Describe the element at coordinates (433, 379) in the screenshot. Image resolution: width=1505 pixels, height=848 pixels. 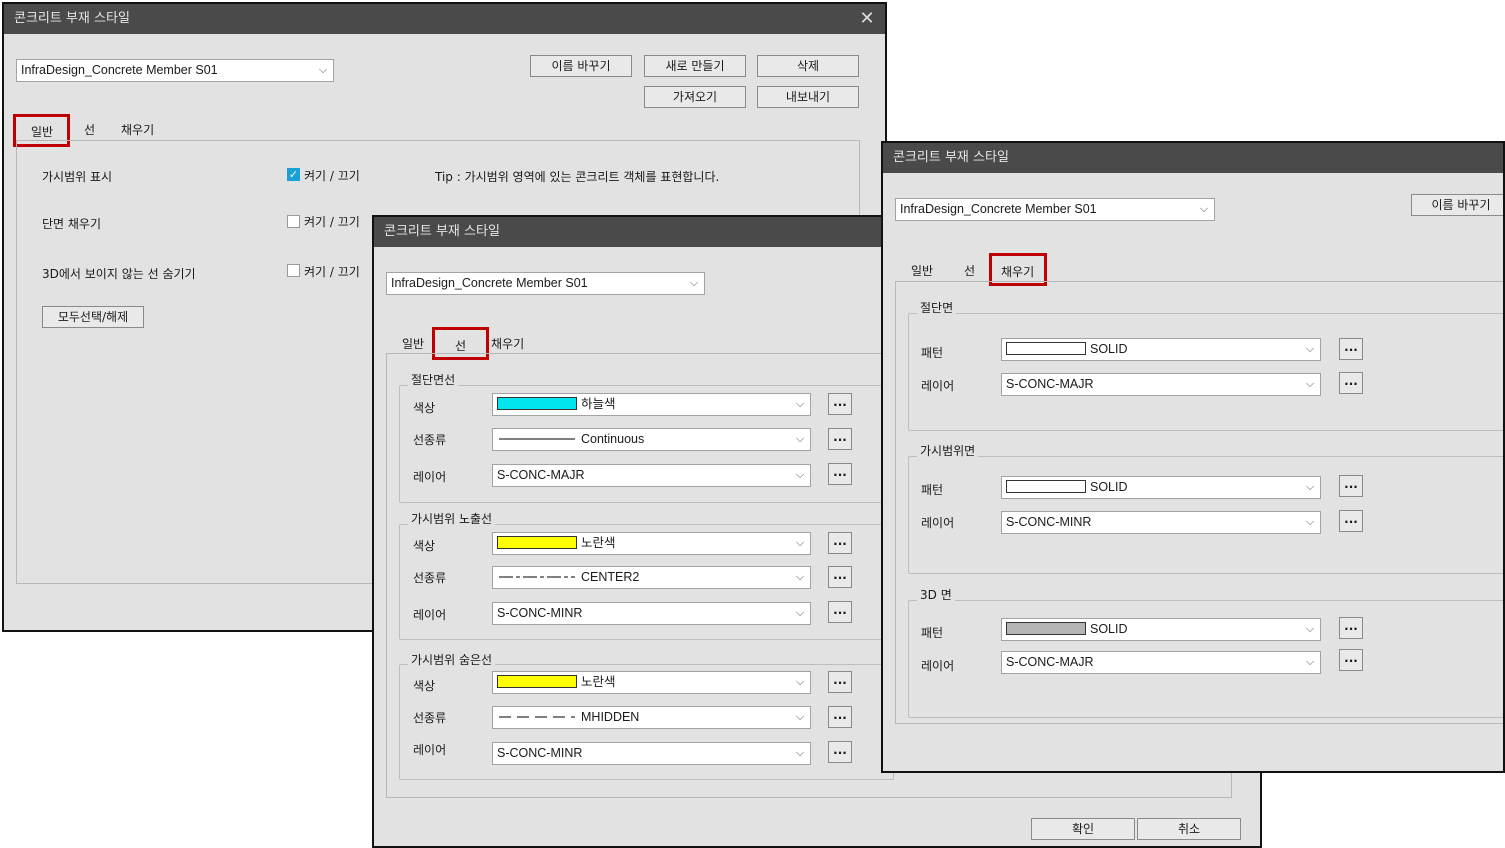
I see `group-title: 절단면선` at that location.